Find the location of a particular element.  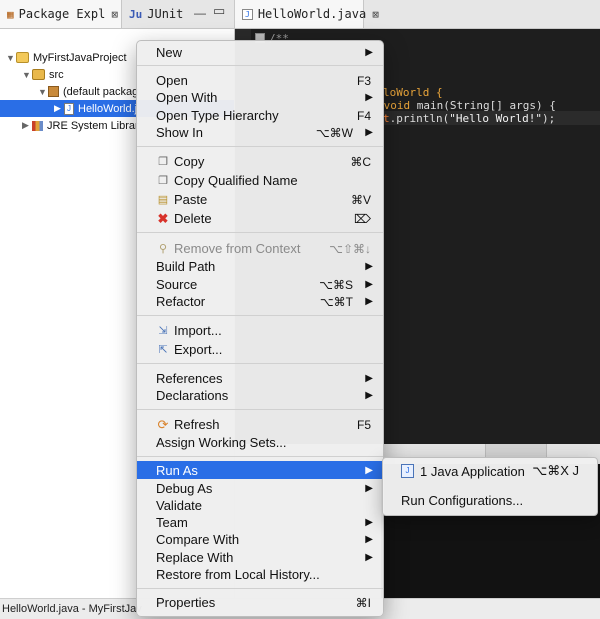

menu-item-references: References ▶ is located at coordinates (260, 378).